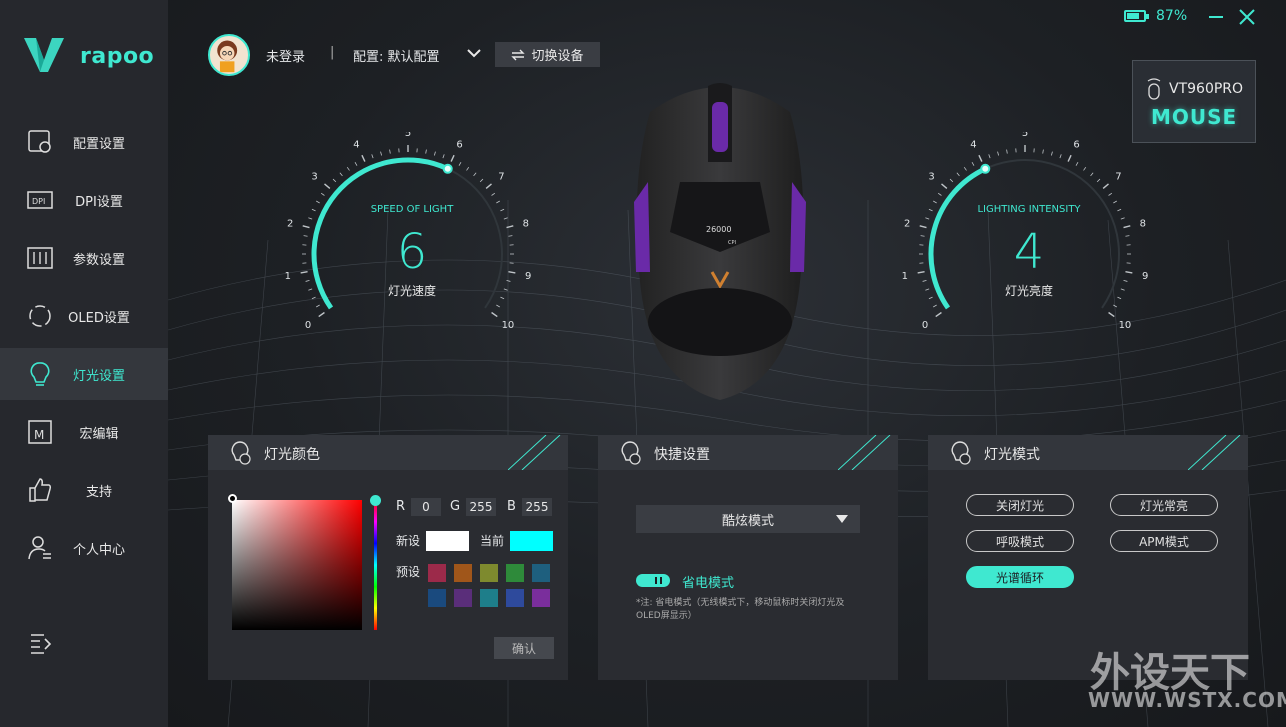 Image resolution: width=1286 pixels, height=727 pixels. I want to click on speed-gauge: 0 1 2 3 4 5 6 7 8 9 10 SPEED OF LIGHT 6 灯光速度, so click(412, 230).